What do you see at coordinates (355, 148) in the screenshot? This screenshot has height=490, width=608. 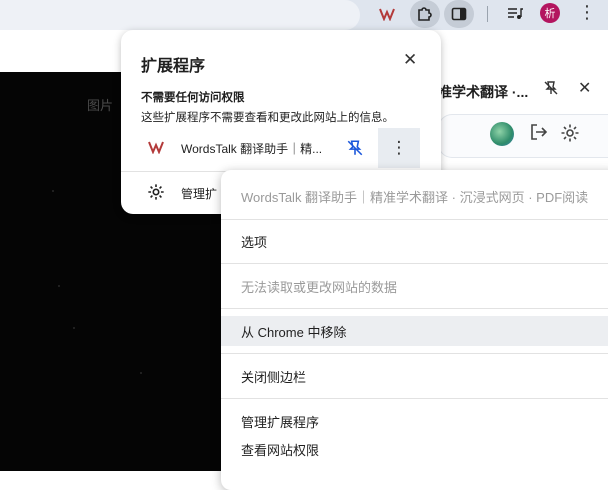 I see `pin-icon` at bounding box center [355, 148].